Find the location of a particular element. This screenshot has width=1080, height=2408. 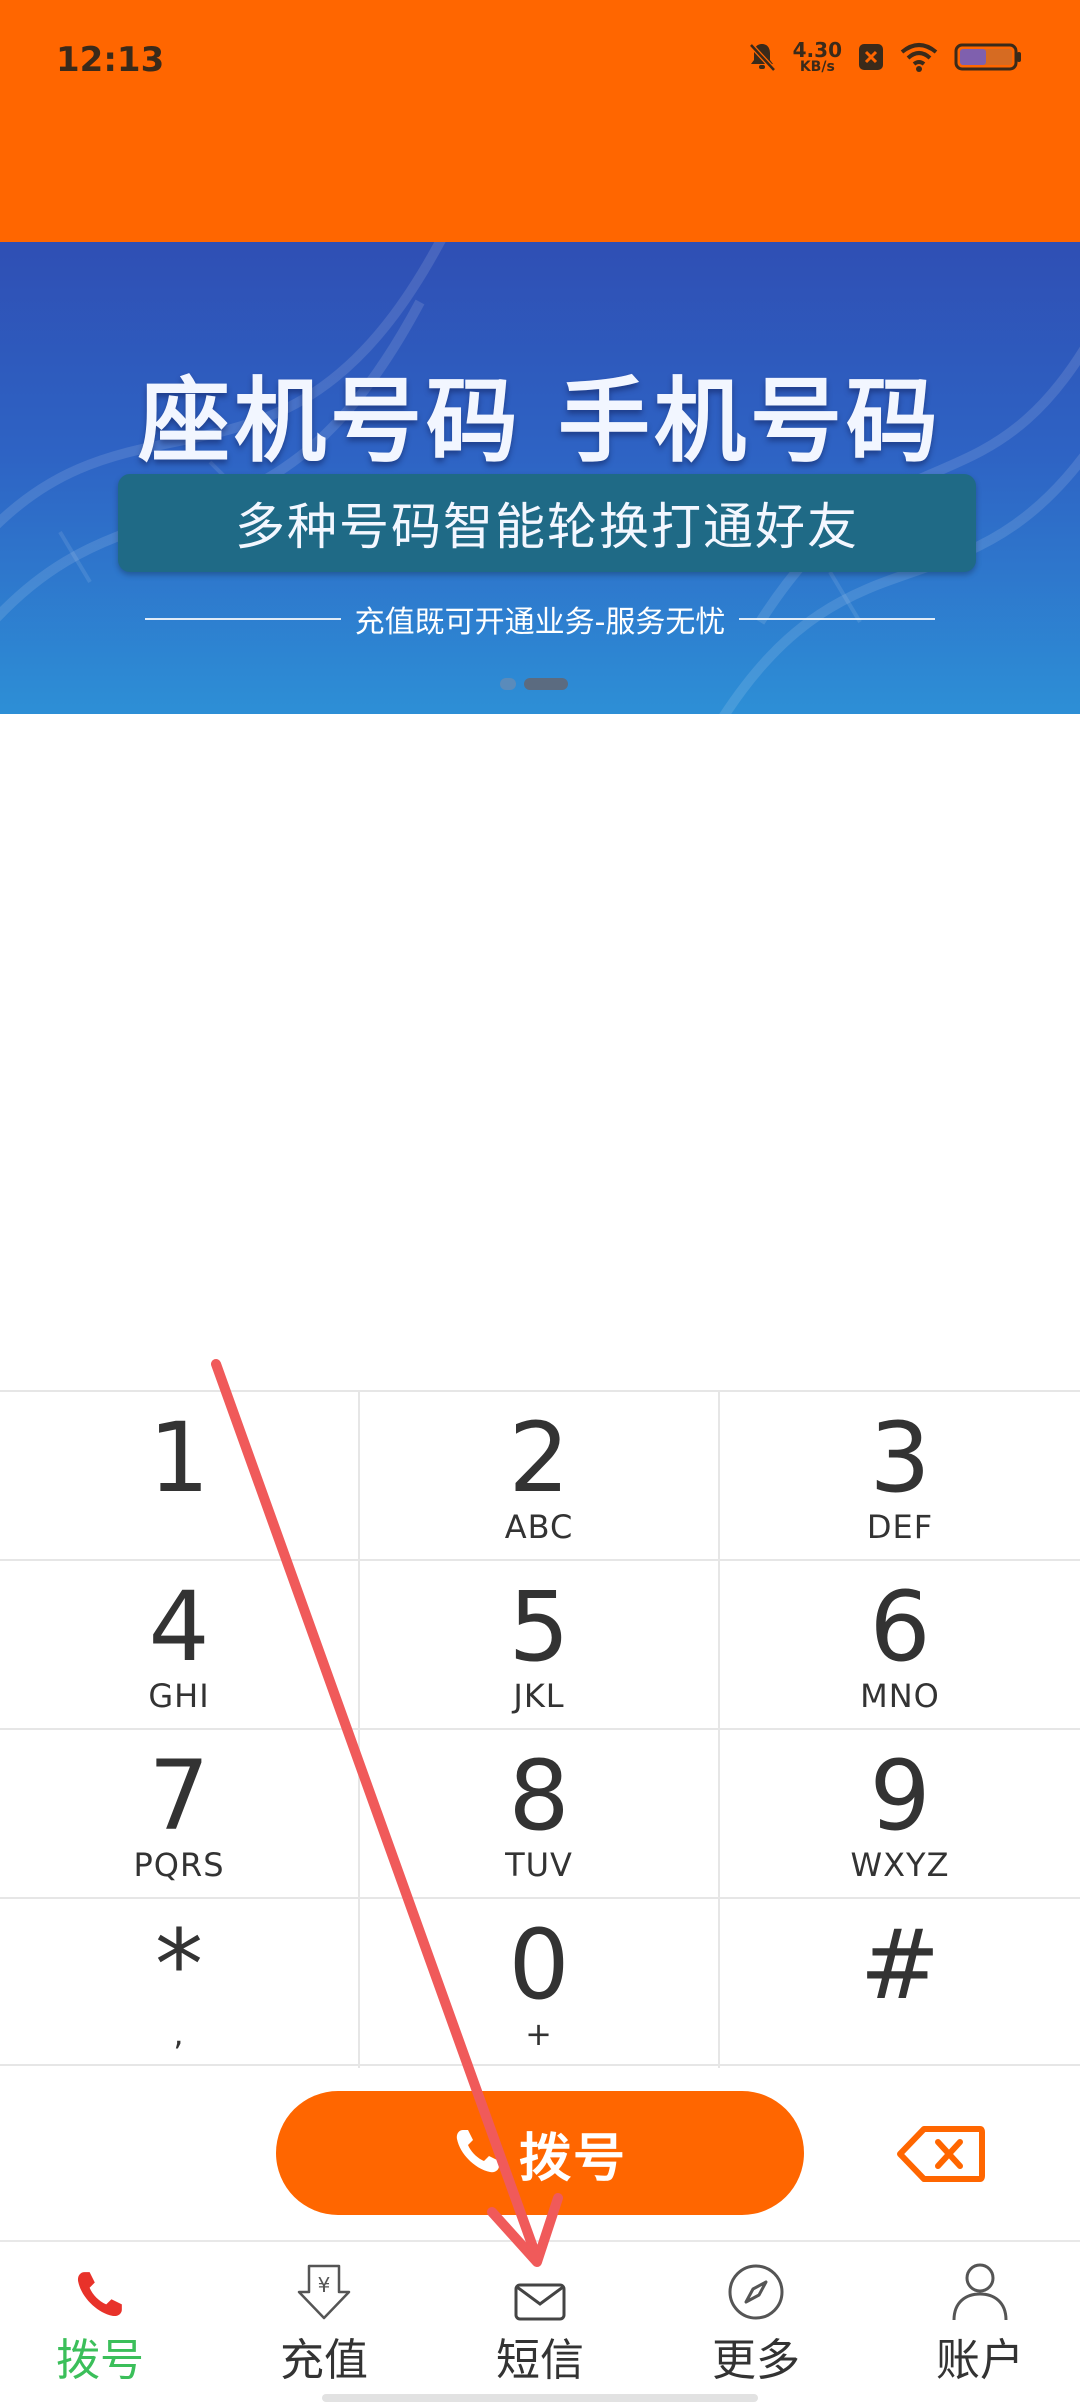

nav-label: 更多 is located at coordinates (756, 2360).